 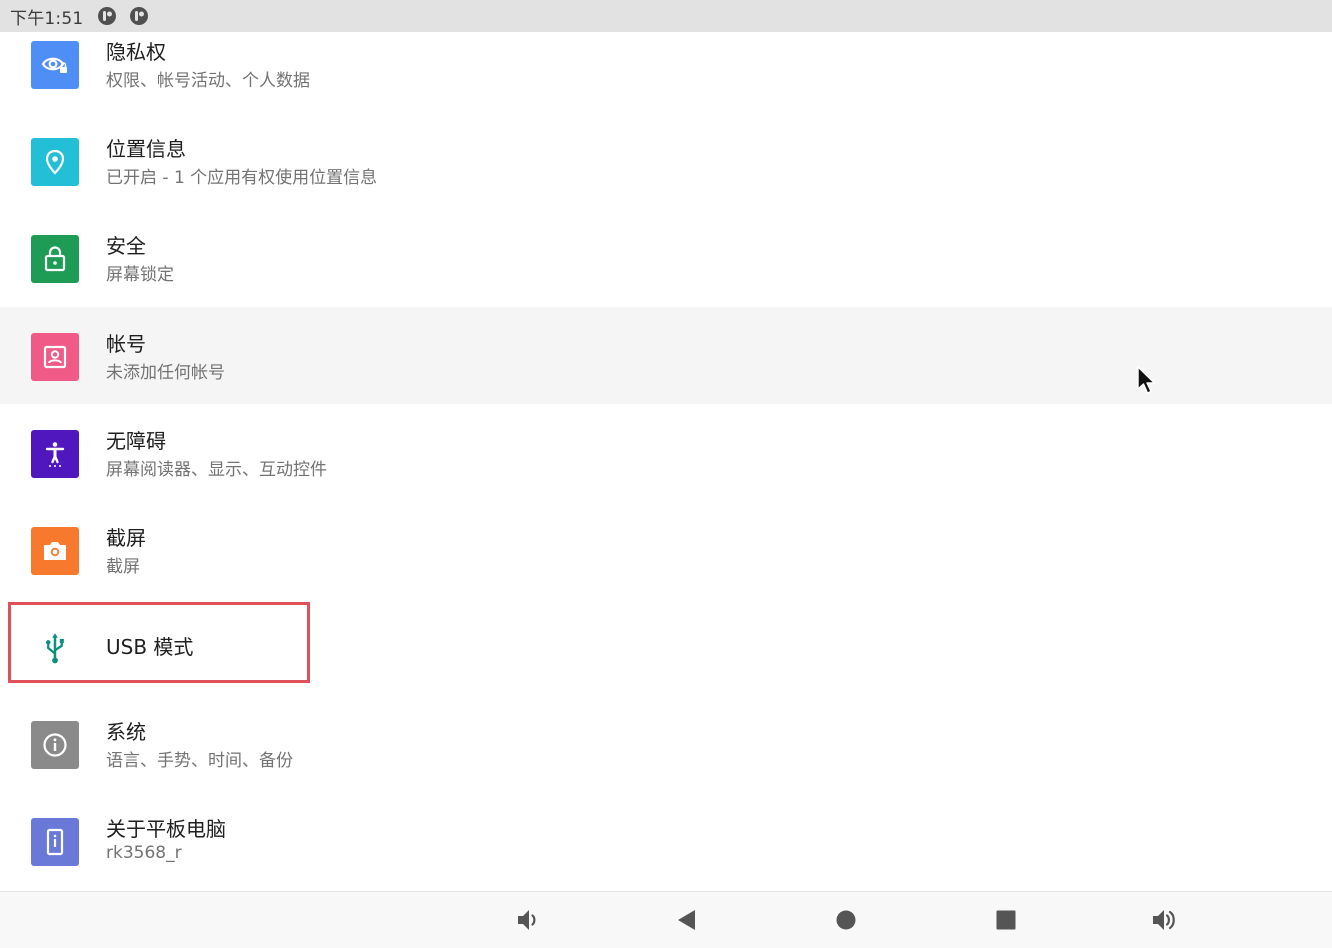 I want to click on settings-item-summary: 屏幕阅读器、显示、互动控件, so click(x=216, y=470).